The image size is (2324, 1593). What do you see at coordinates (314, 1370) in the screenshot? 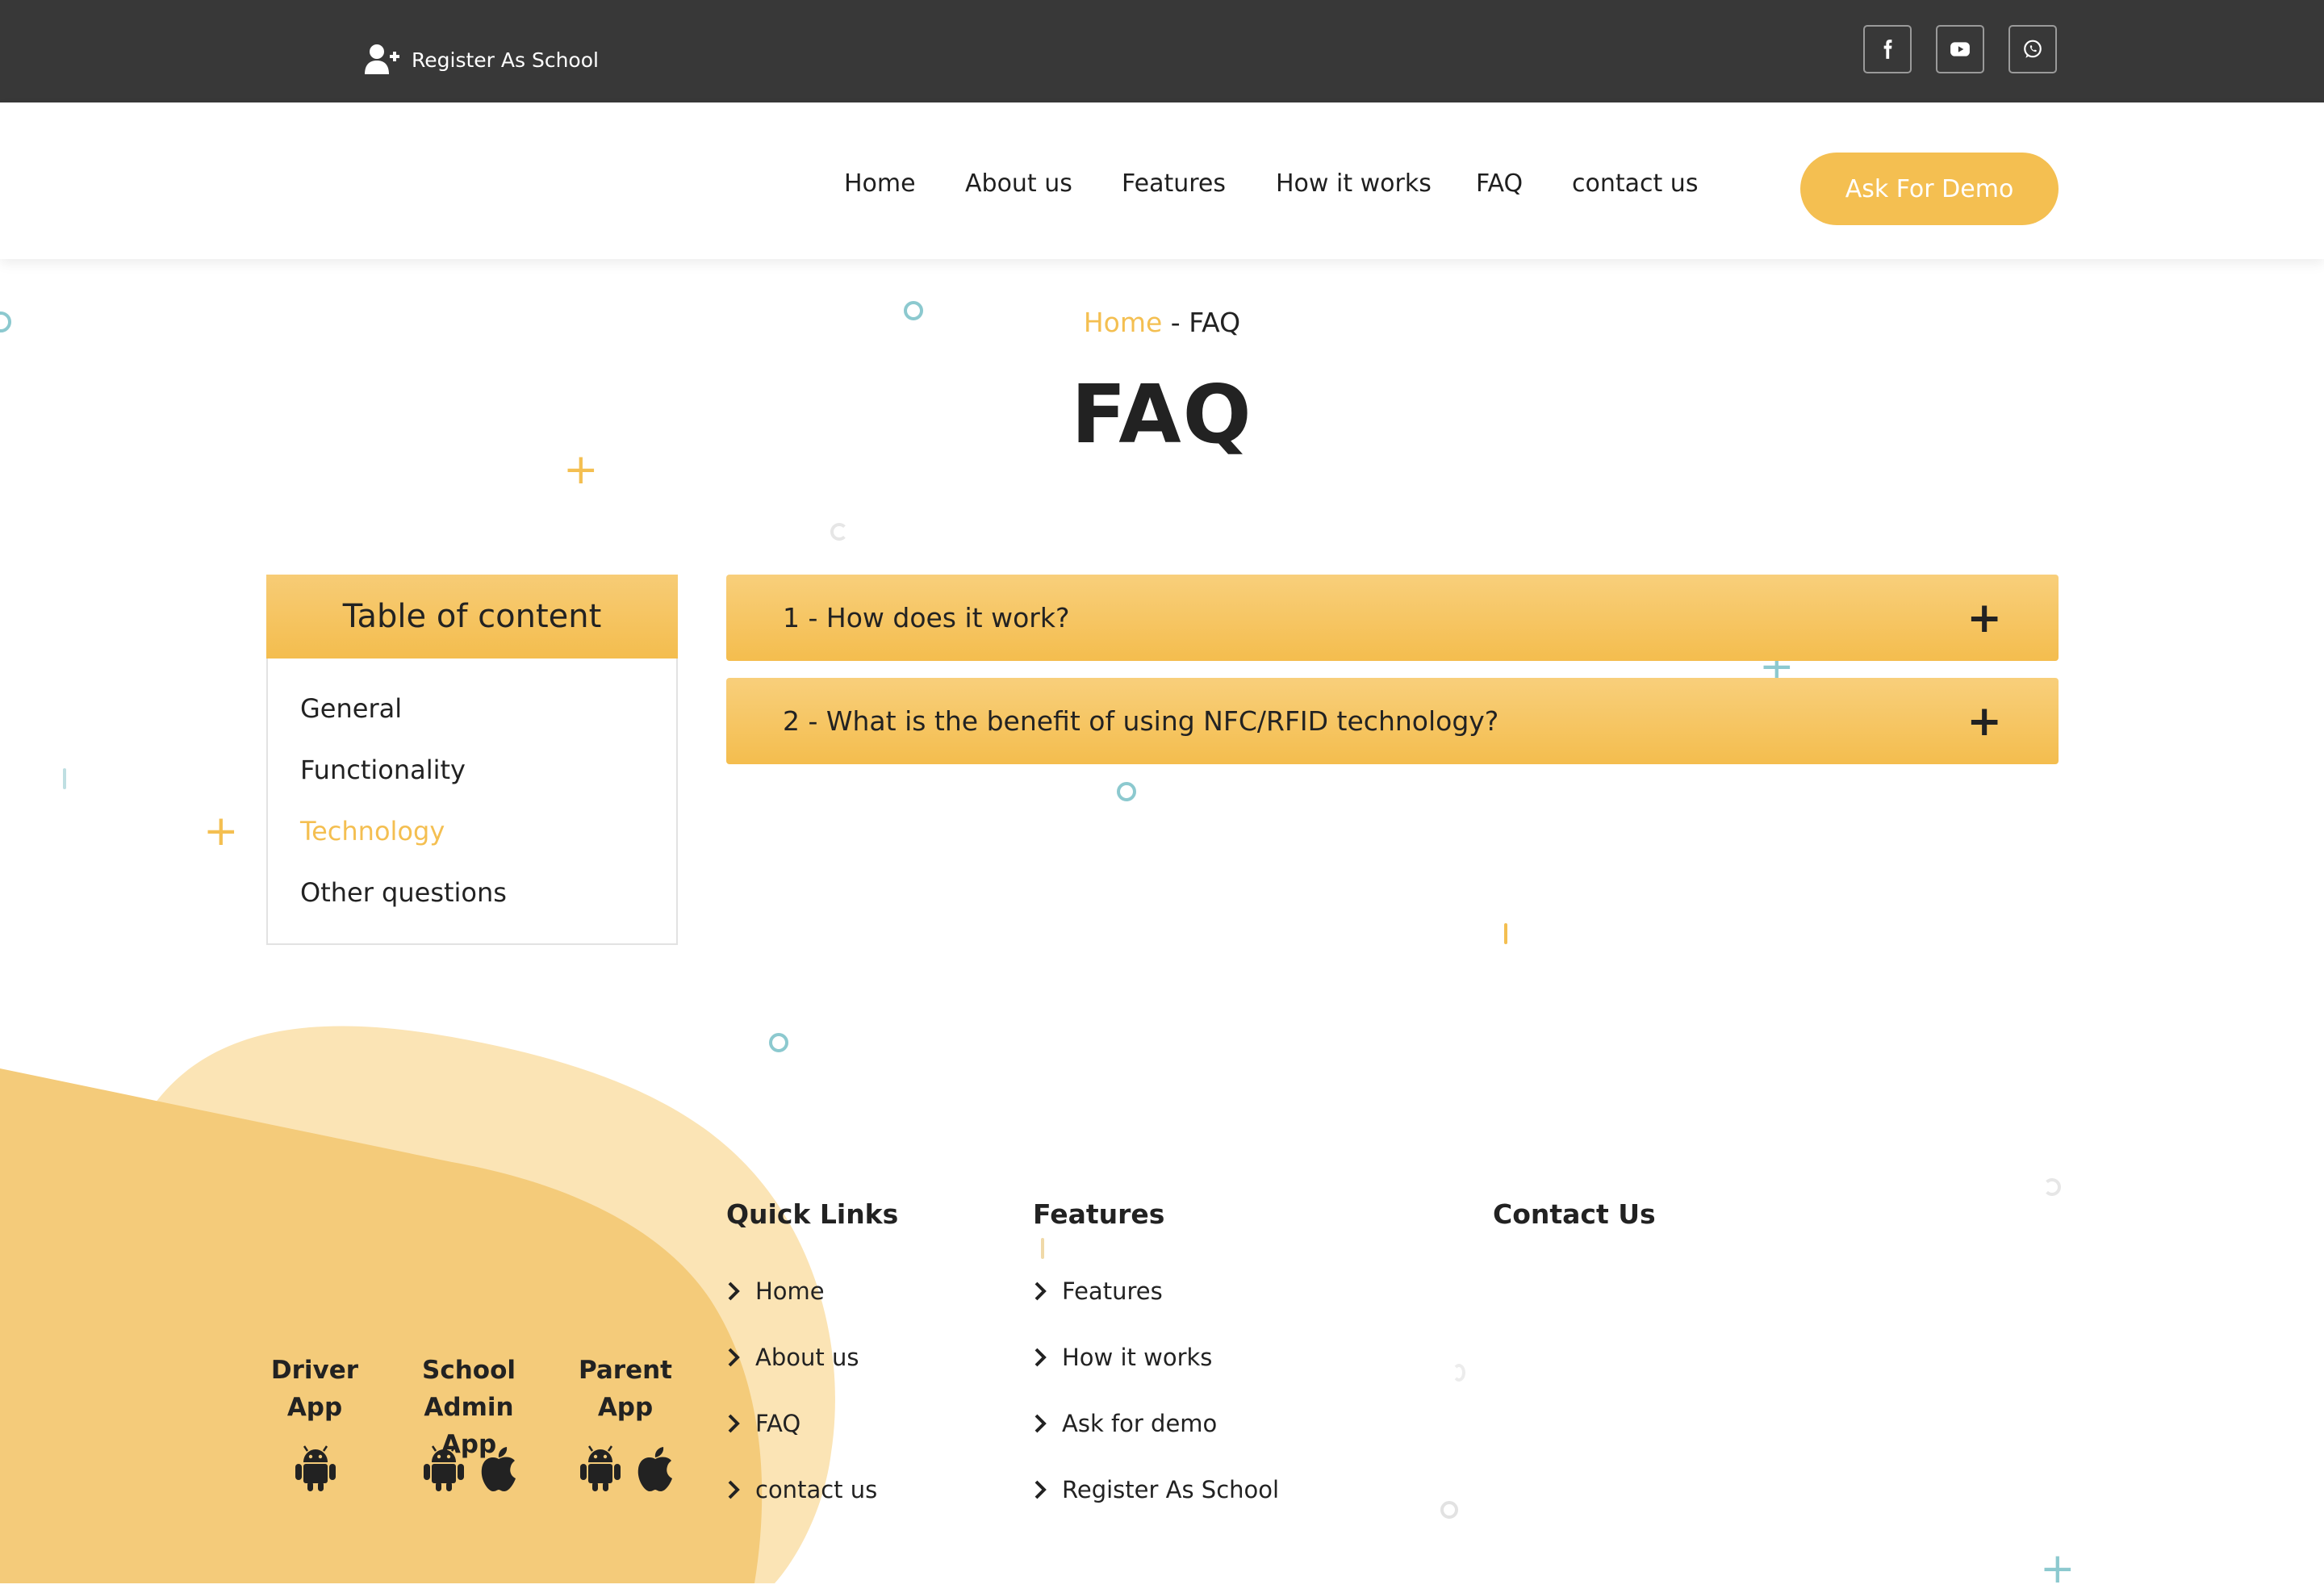
I see `app-label-line: Driver` at bounding box center [314, 1370].